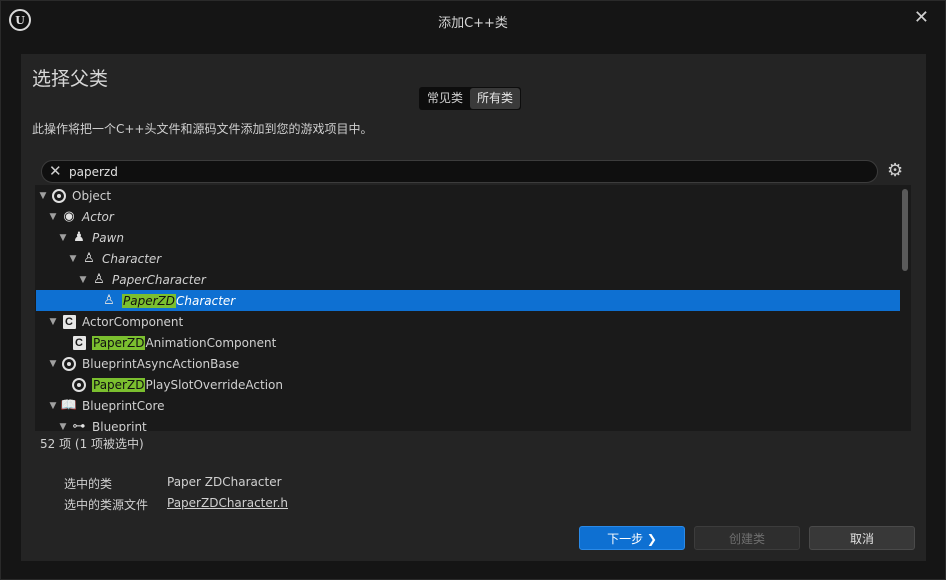 The image size is (946, 580). I want to click on gear-icon: ⚙, so click(895, 170).